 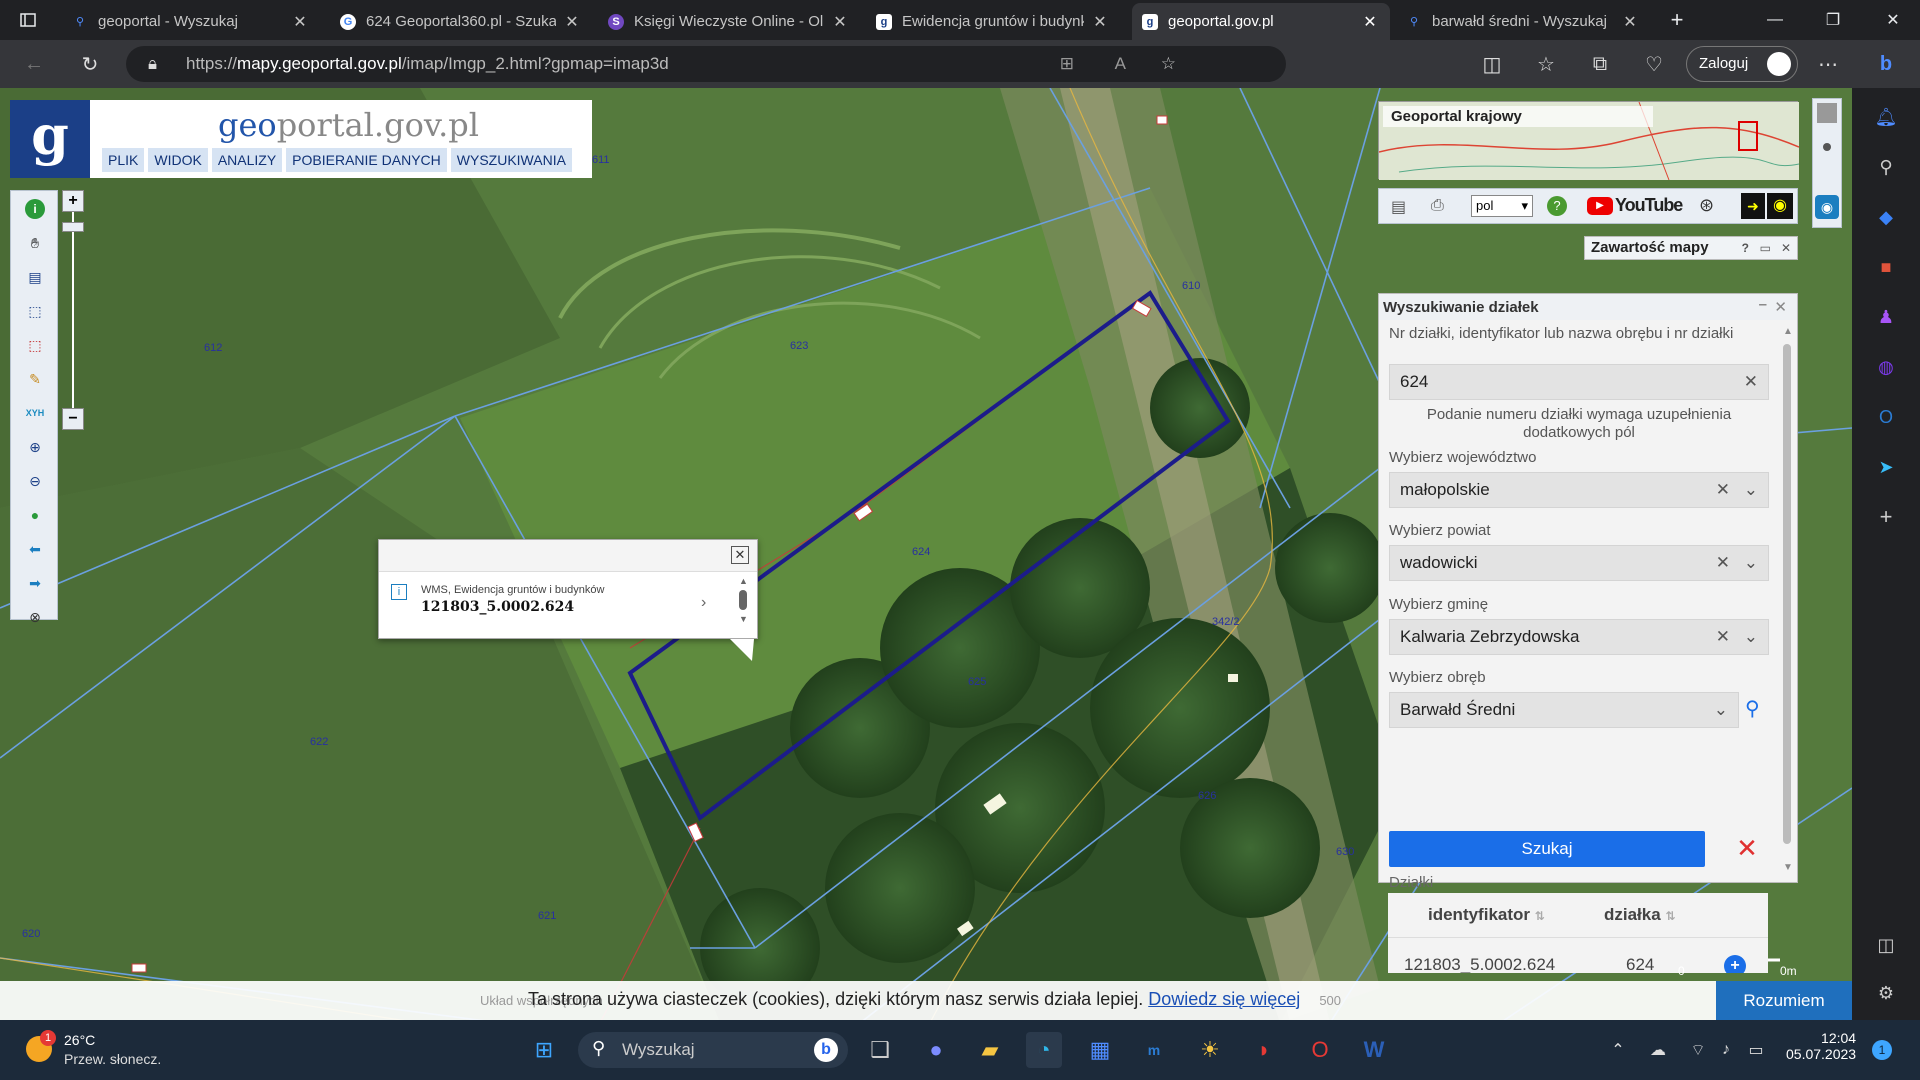 I want to click on add-sidebar-icon: +, so click(x=1886, y=517).